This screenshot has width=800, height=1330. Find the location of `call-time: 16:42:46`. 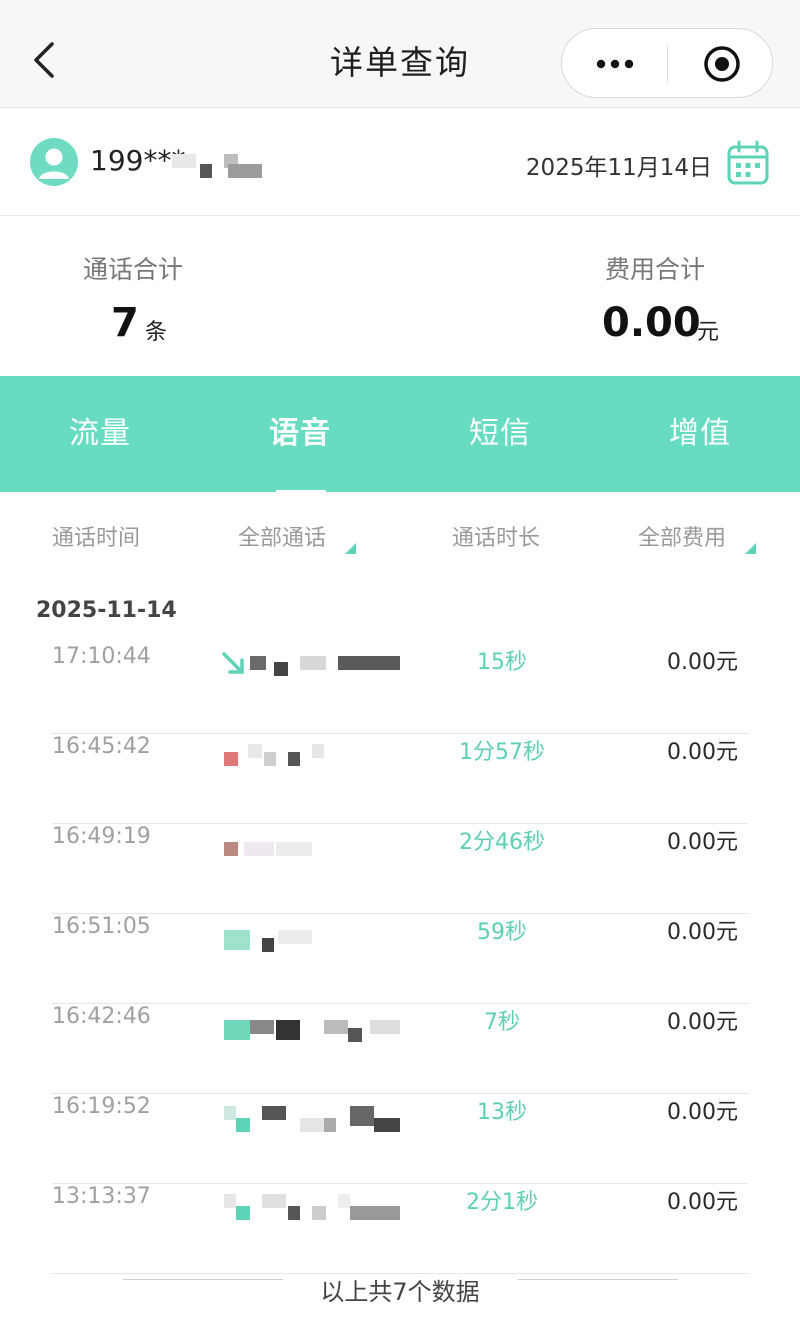

call-time: 16:42:46 is located at coordinates (101, 1016).